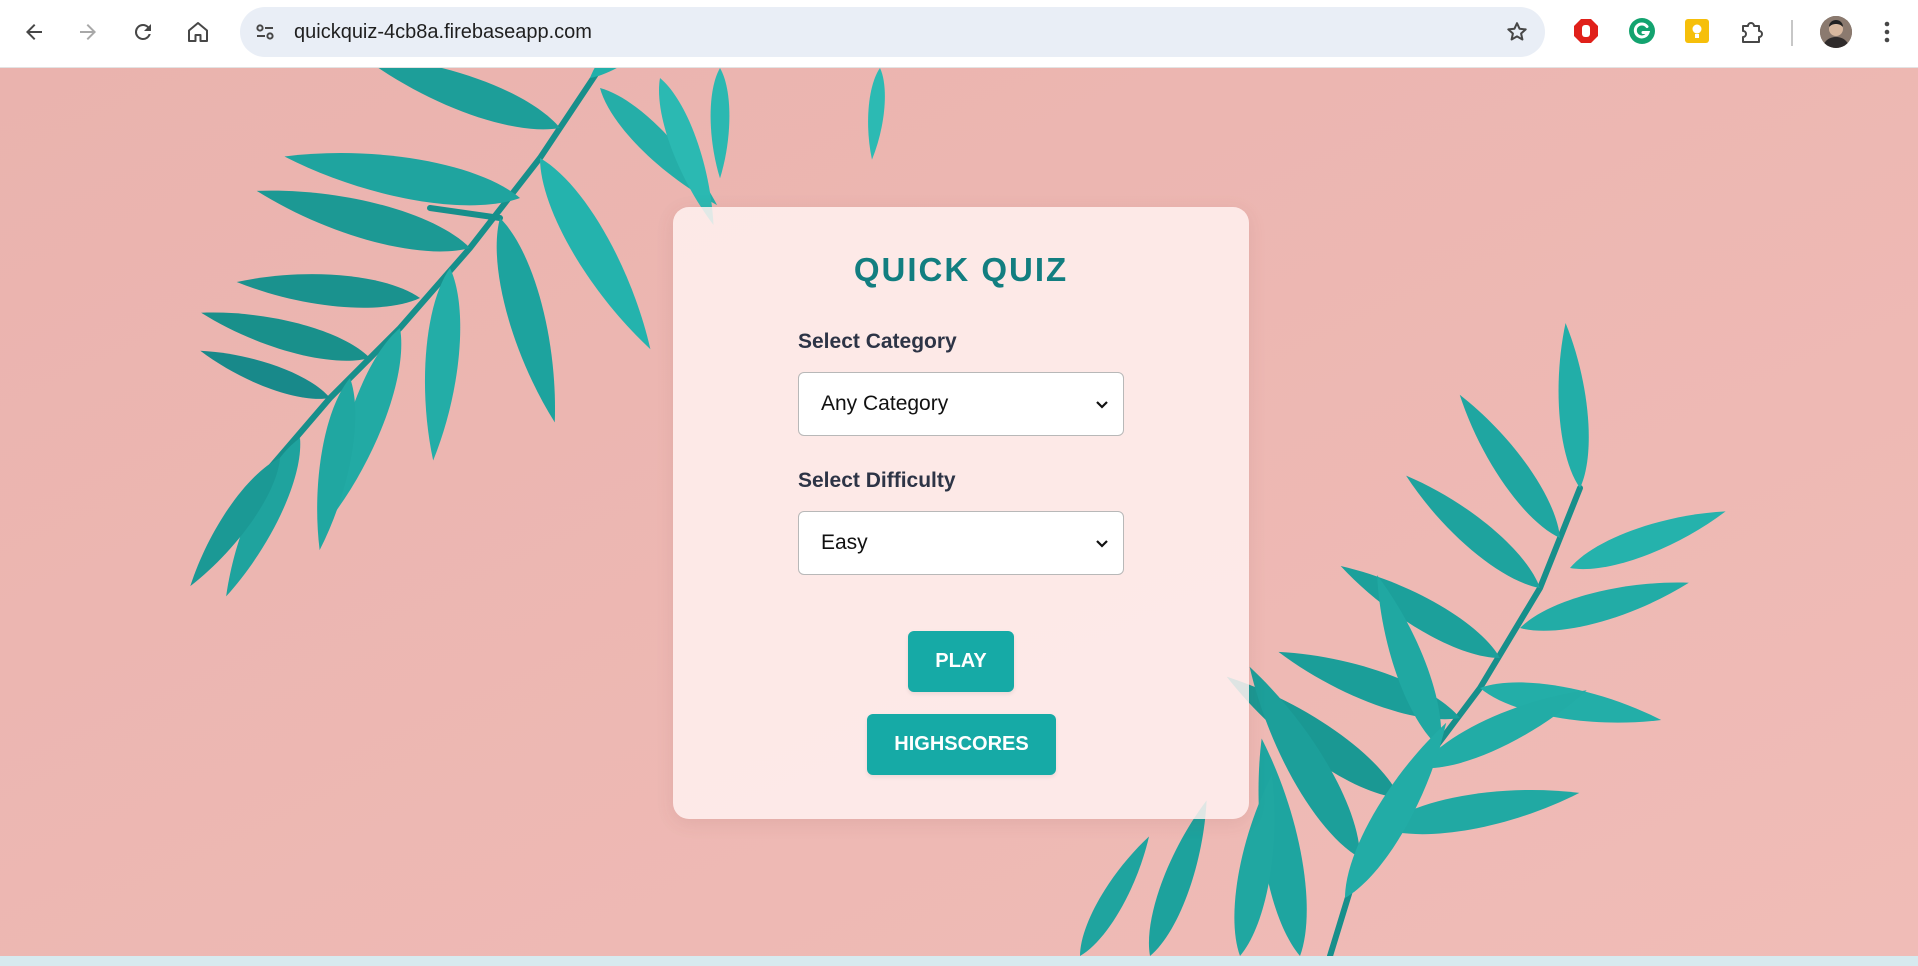 The width and height of the screenshot is (1918, 966). I want to click on avatar-icon, so click(1836, 32).